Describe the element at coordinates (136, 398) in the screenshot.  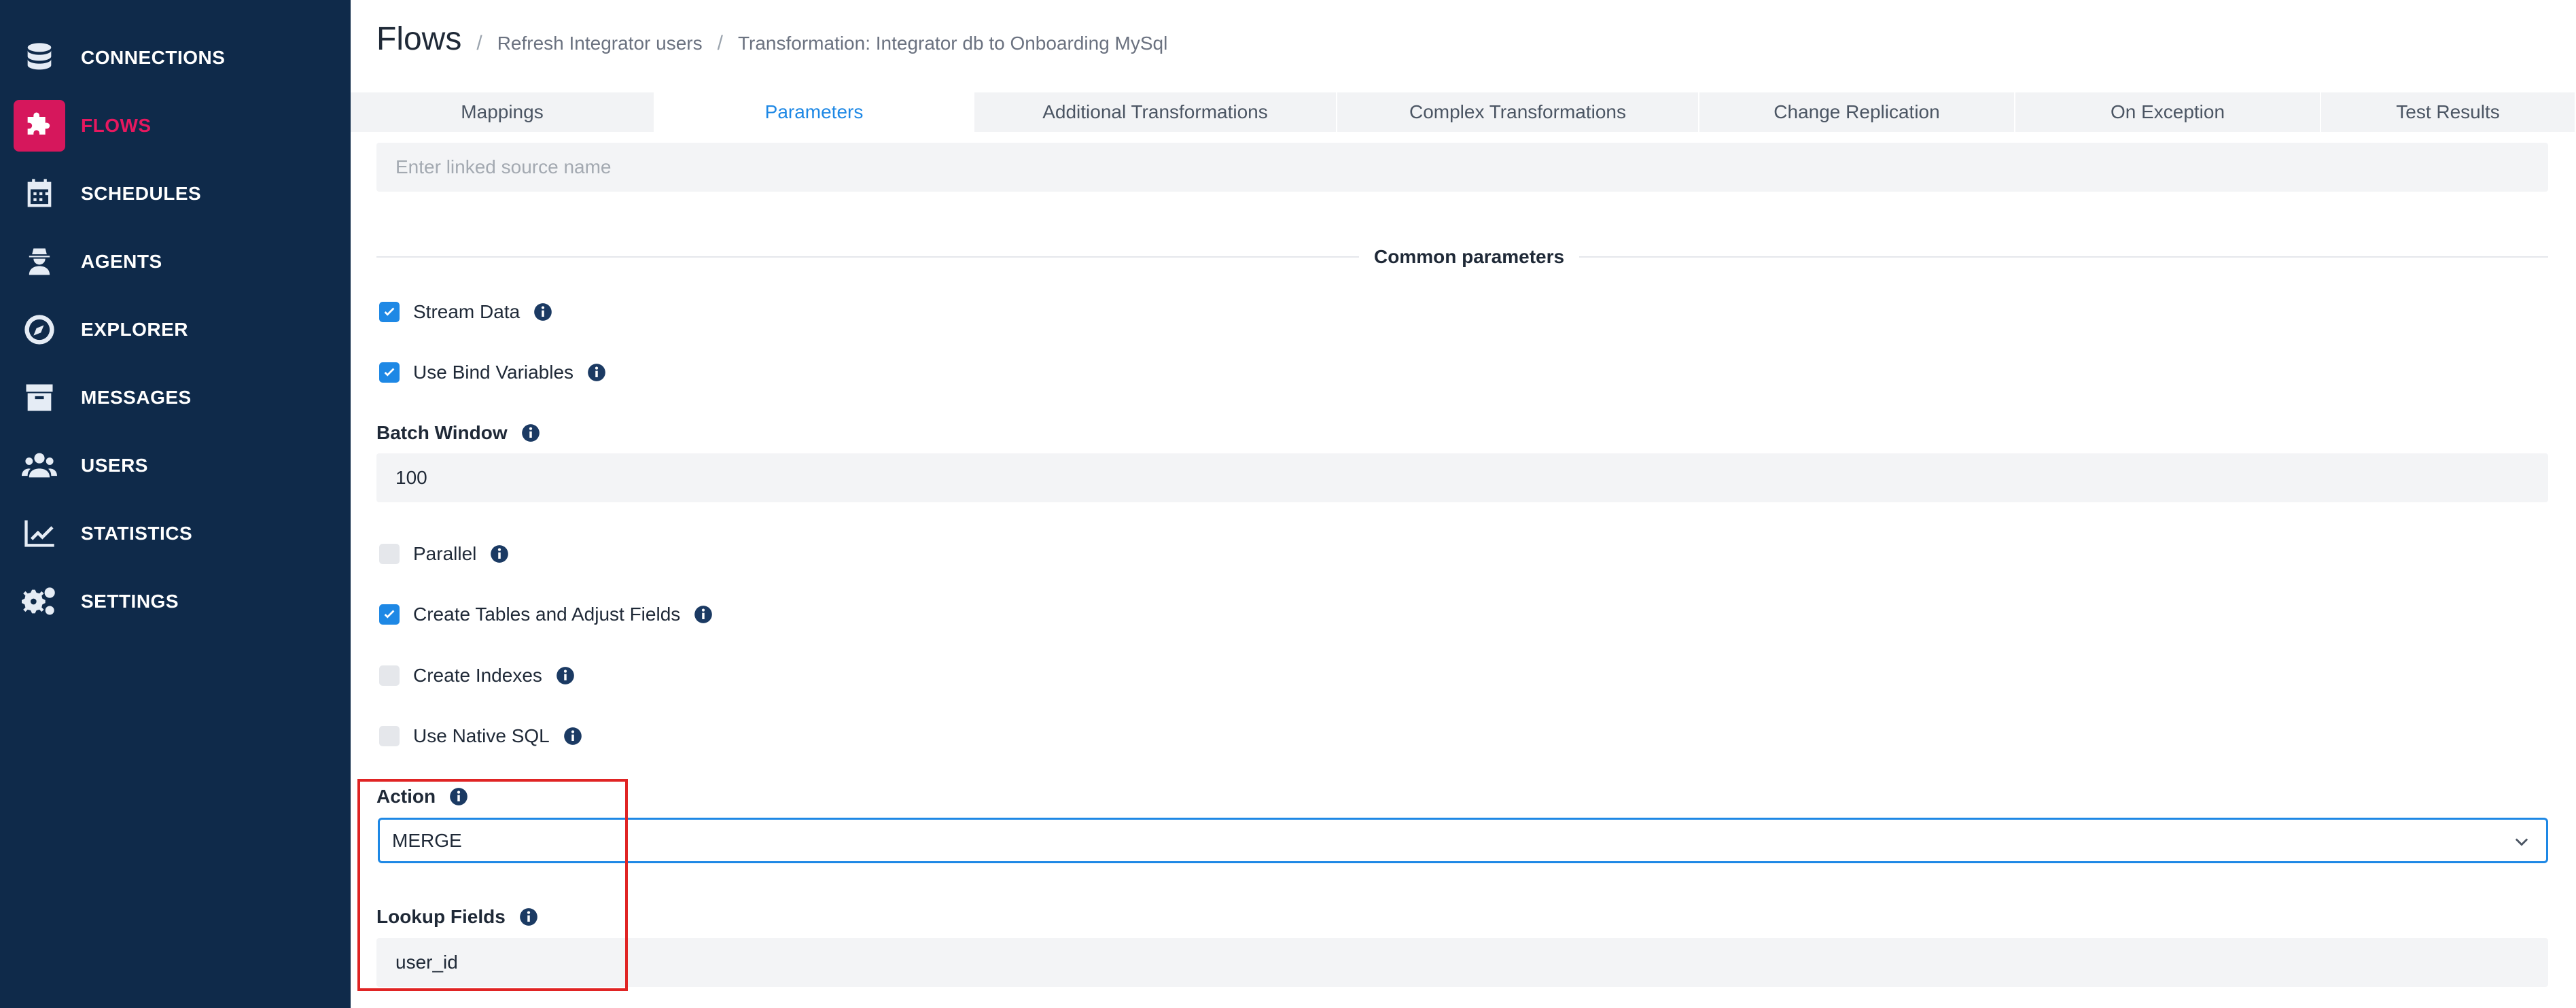
I see `sidebar-item-label: MESSAGES` at that location.